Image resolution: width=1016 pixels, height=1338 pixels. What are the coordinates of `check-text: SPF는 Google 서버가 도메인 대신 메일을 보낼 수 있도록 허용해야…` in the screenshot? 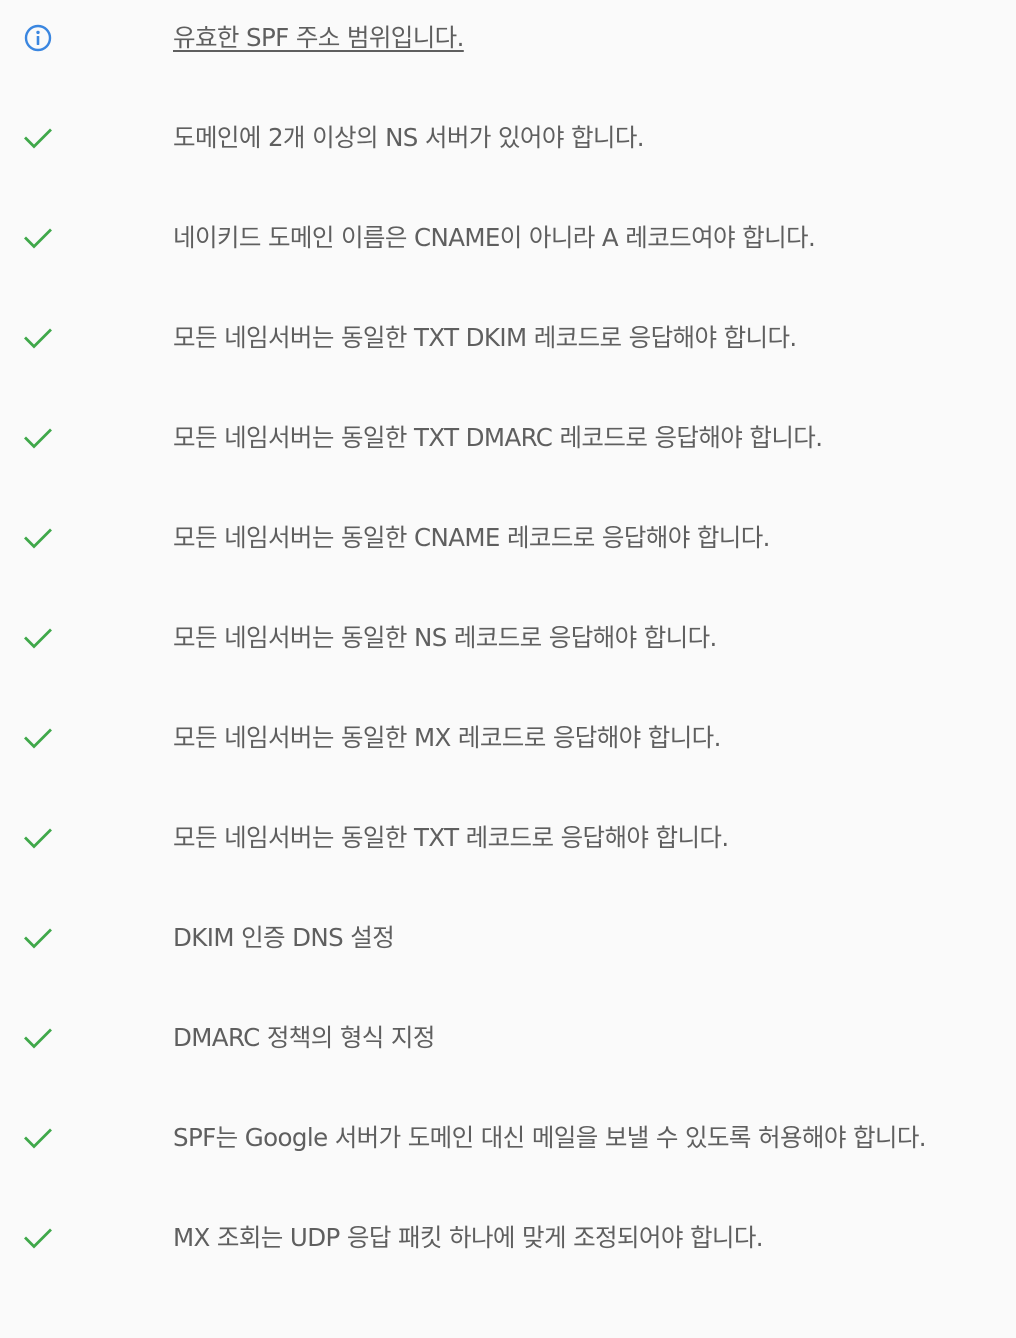 It's located at (550, 1137).